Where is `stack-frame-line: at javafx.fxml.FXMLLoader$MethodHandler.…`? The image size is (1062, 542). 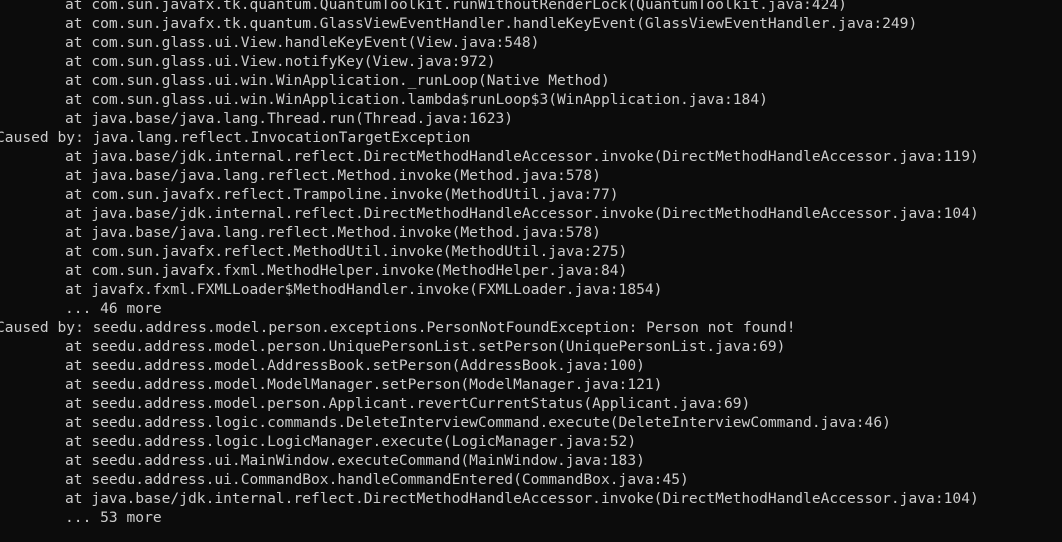 stack-frame-line: at javafx.fxml.FXMLLoader$MethodHandler.… is located at coordinates (364, 289).